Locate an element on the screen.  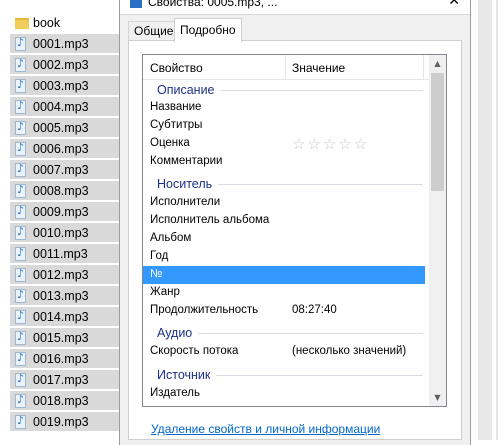
vertical-scrollbar: ▲ ▼ is located at coordinates (437, 230).